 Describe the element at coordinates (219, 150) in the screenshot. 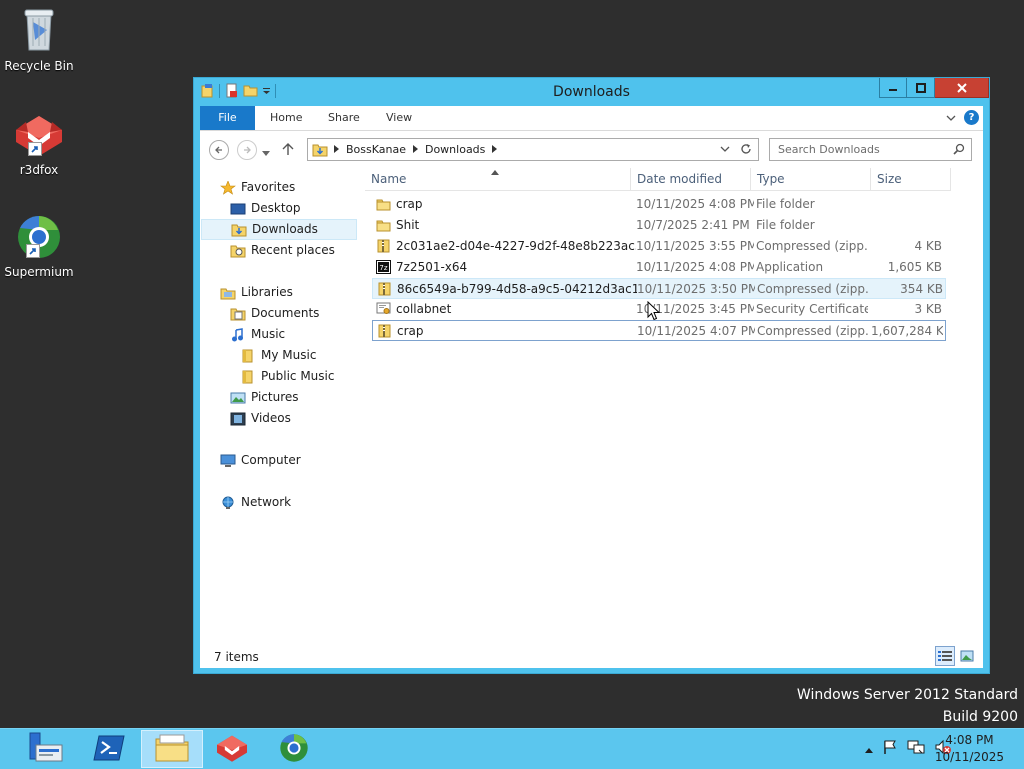

I see `back-button` at that location.